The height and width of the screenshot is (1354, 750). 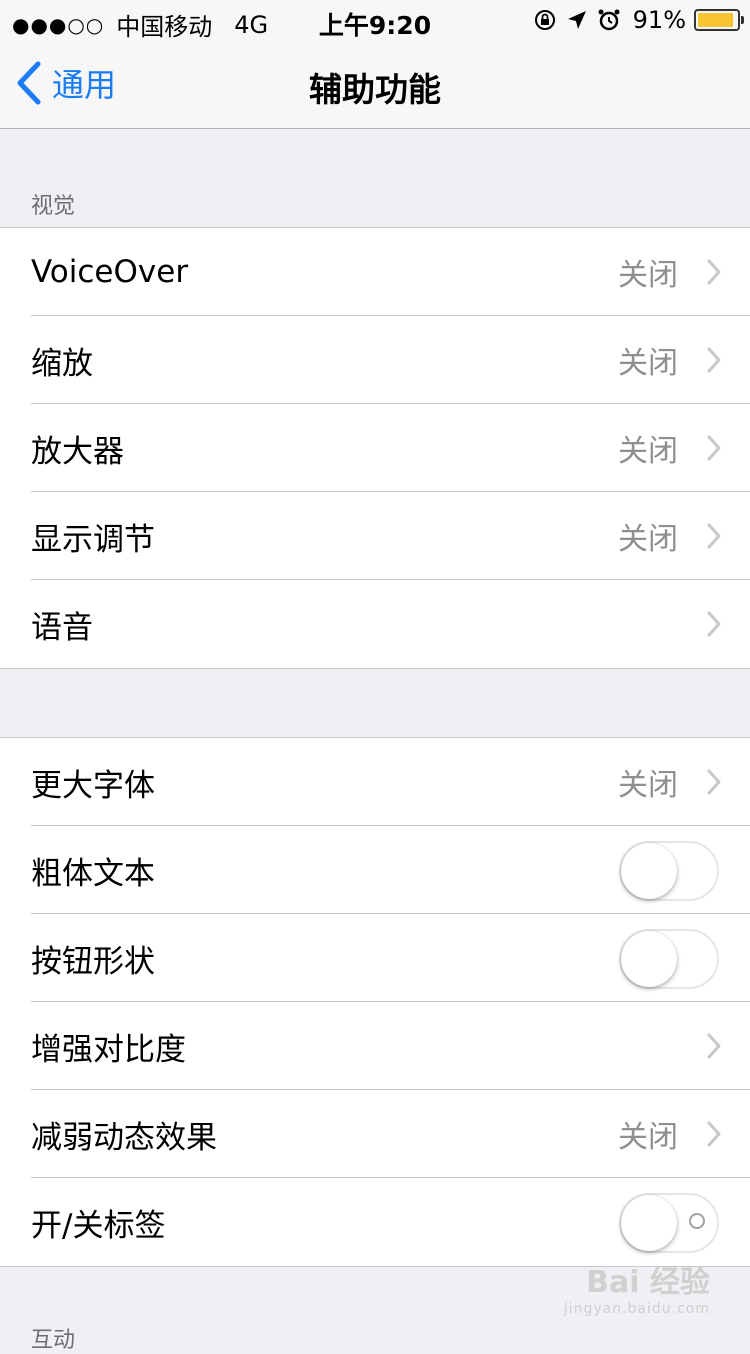 I want to click on settings-row-1-1: 粗体文本, so click(x=375, y=870).